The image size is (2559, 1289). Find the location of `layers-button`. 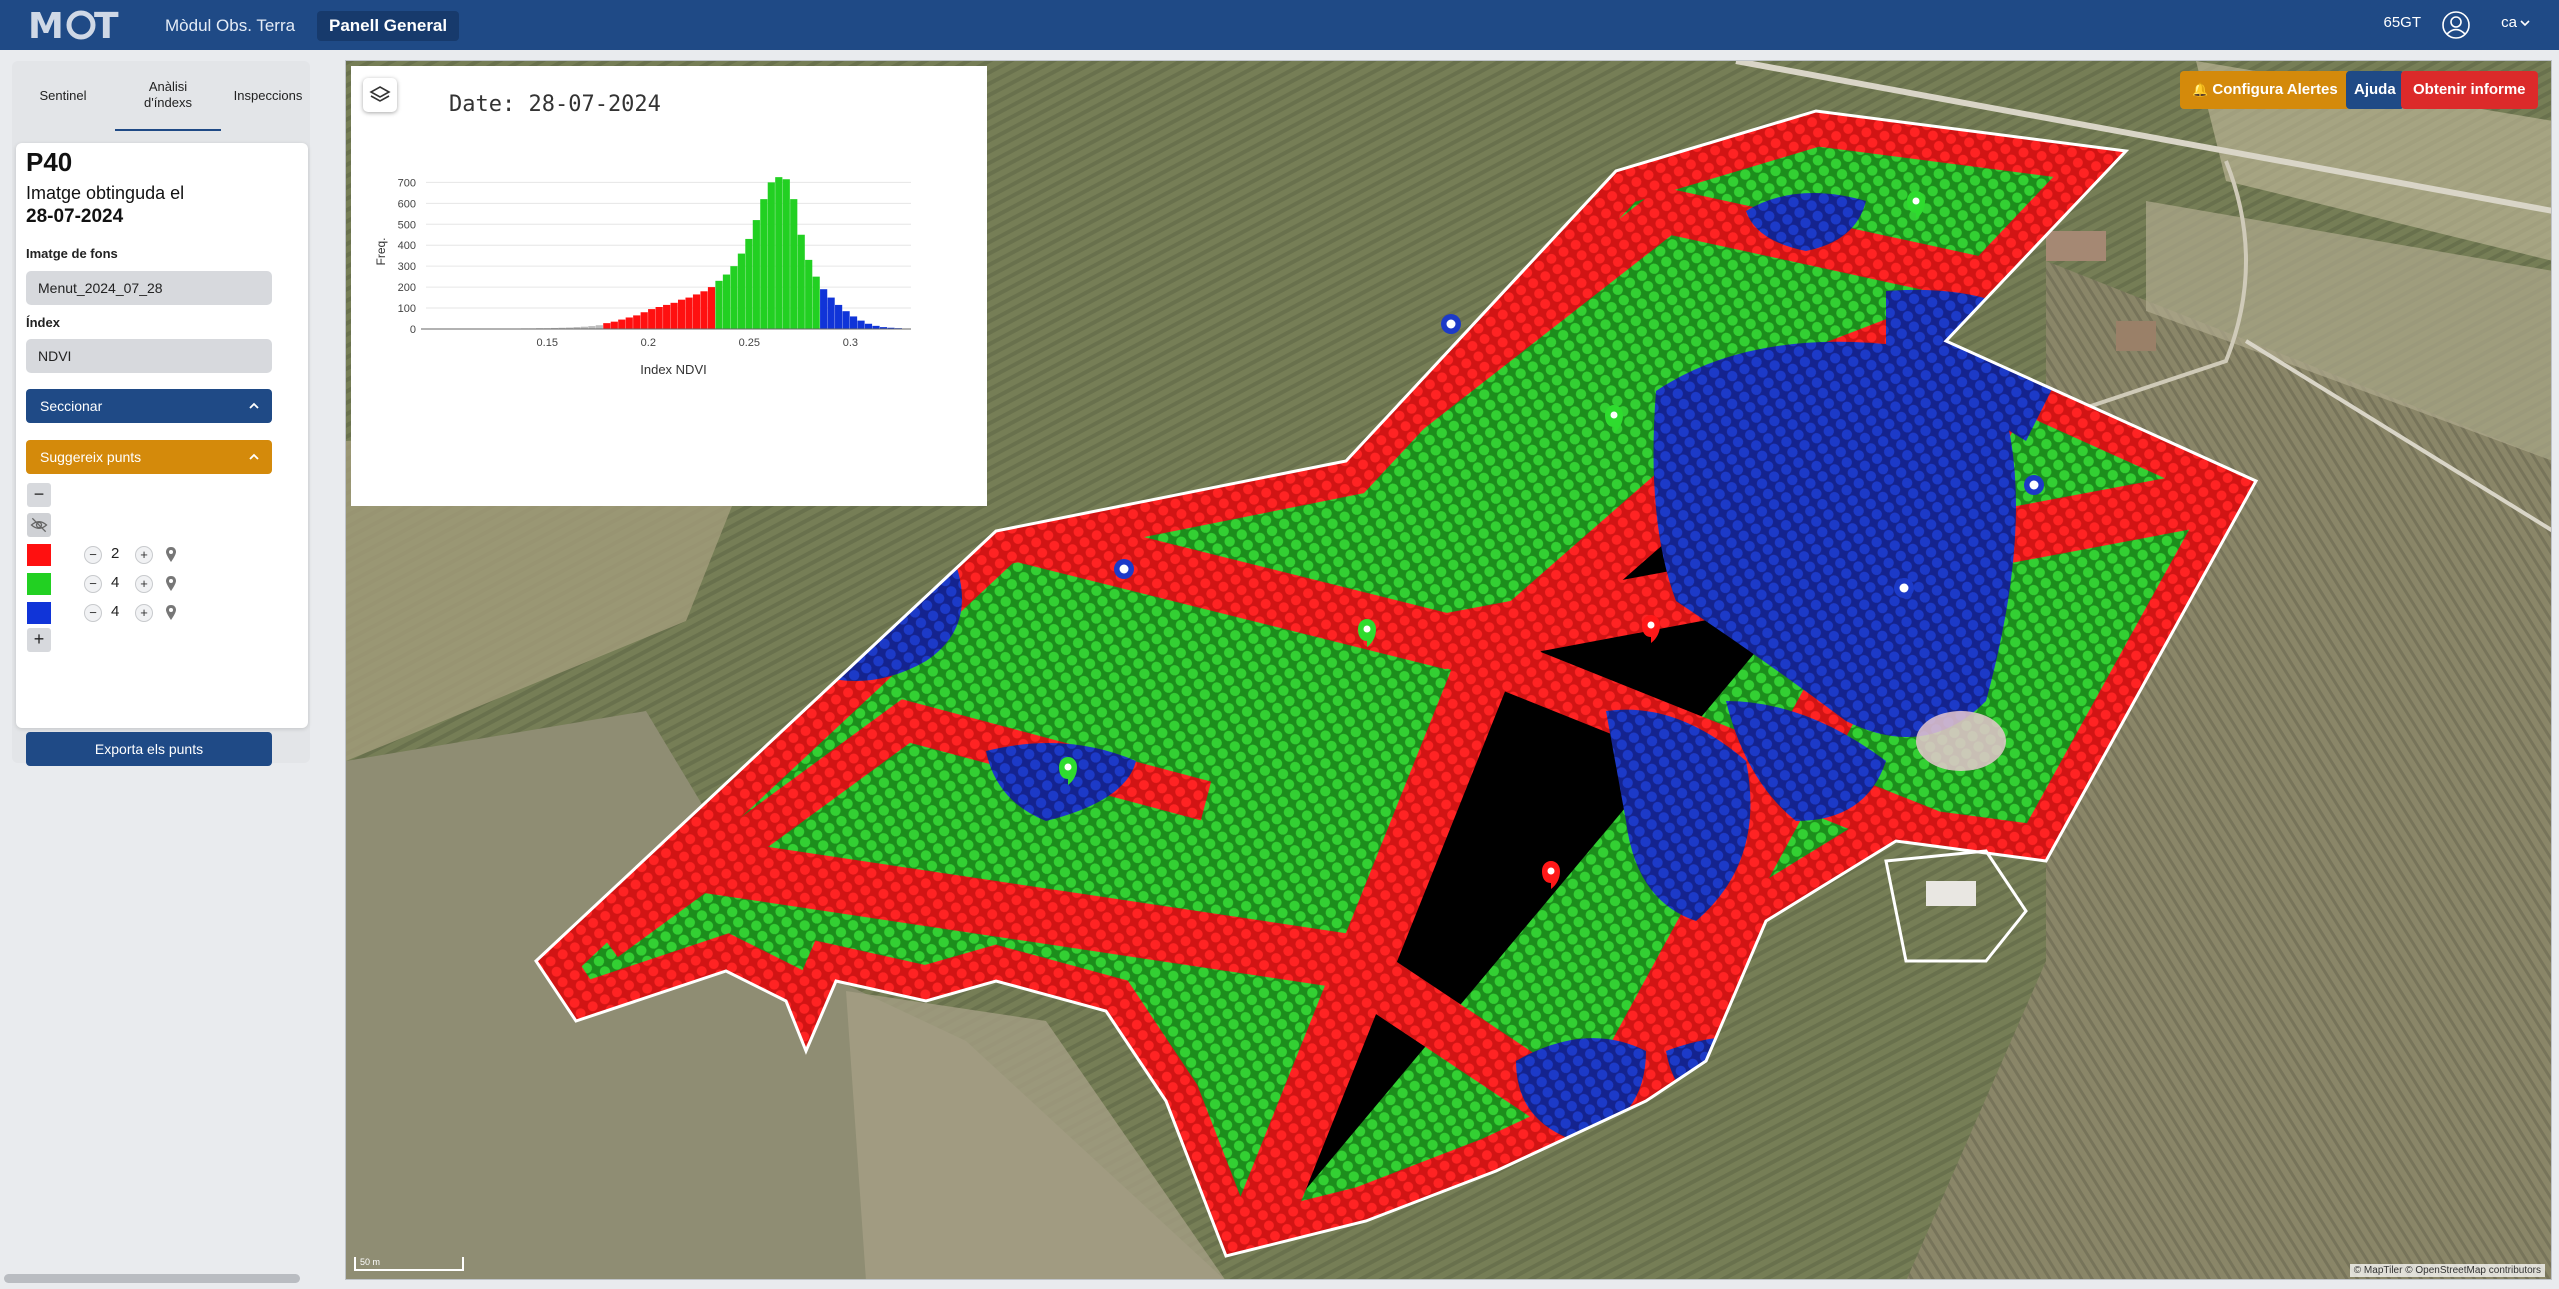

layers-button is located at coordinates (380, 95).